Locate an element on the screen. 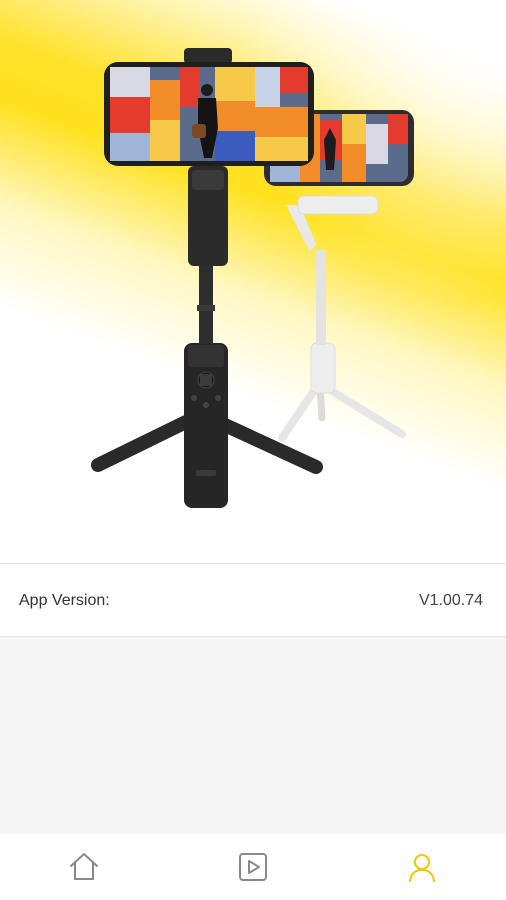 The image size is (506, 900). user-icon is located at coordinates (422, 868).